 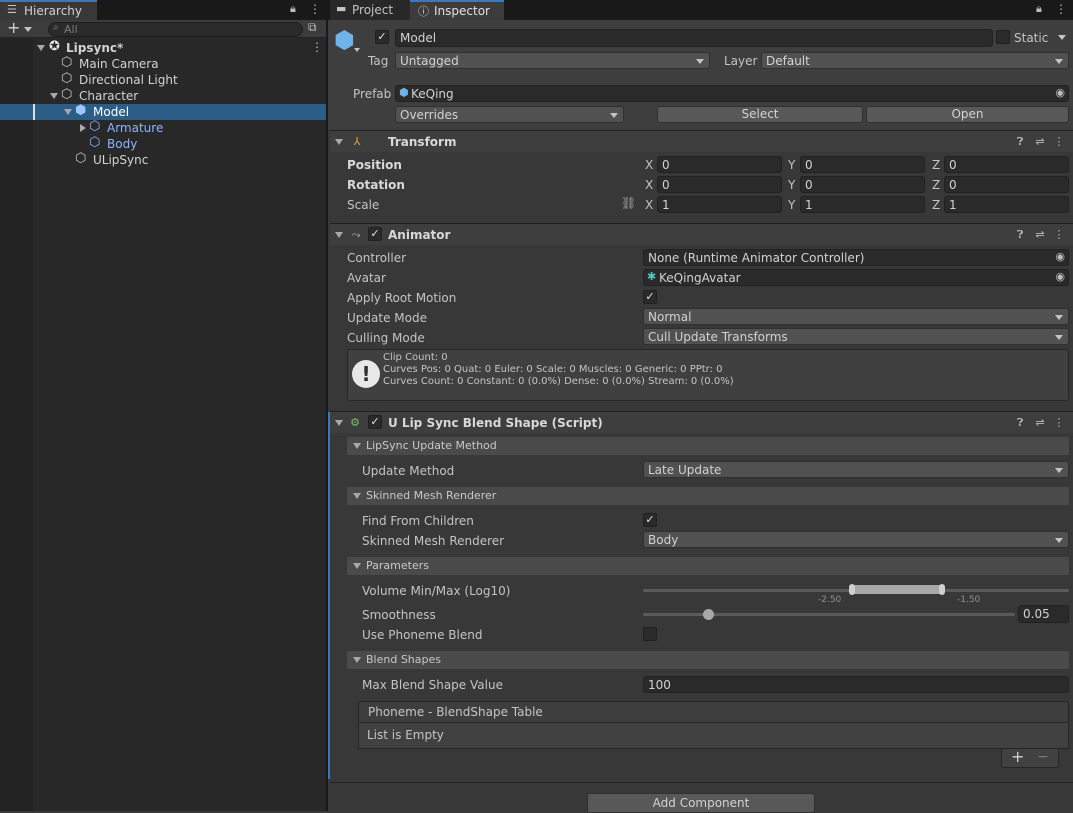 I want to click on position-z-field: 0, so click(x=1006, y=164).